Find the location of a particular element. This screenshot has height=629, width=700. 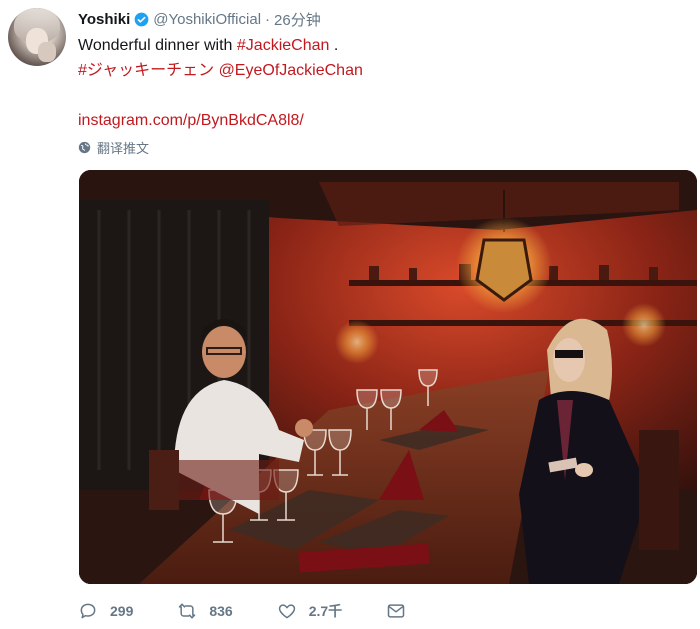

verified-badge-icon is located at coordinates (141, 19).